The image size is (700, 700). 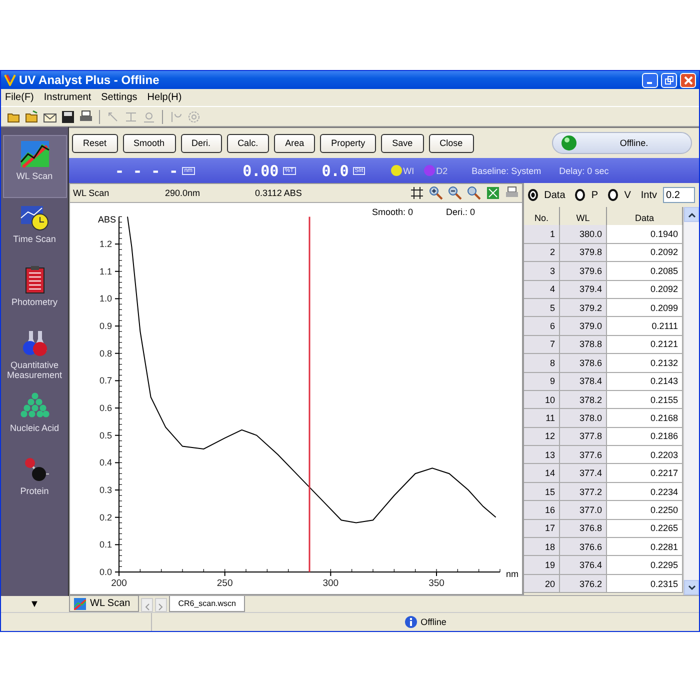 I want to click on menu-item: File(F), so click(x=19, y=97).